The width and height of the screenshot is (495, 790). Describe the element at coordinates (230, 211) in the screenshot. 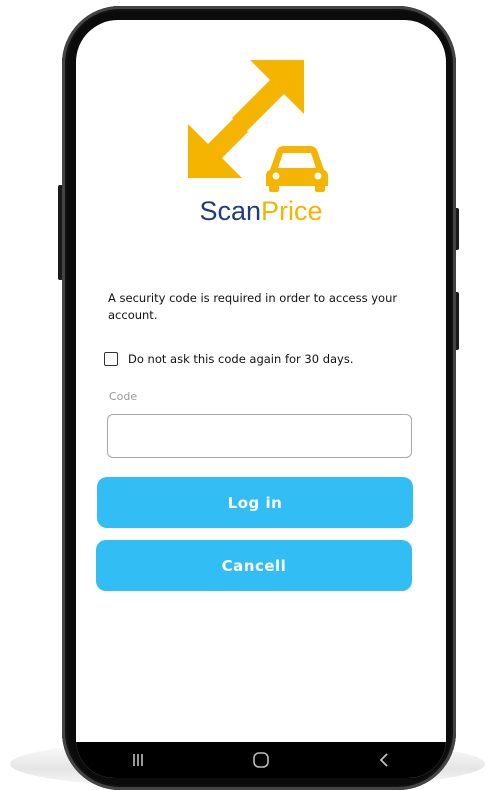

I see `brand-name-scan: Scan` at that location.